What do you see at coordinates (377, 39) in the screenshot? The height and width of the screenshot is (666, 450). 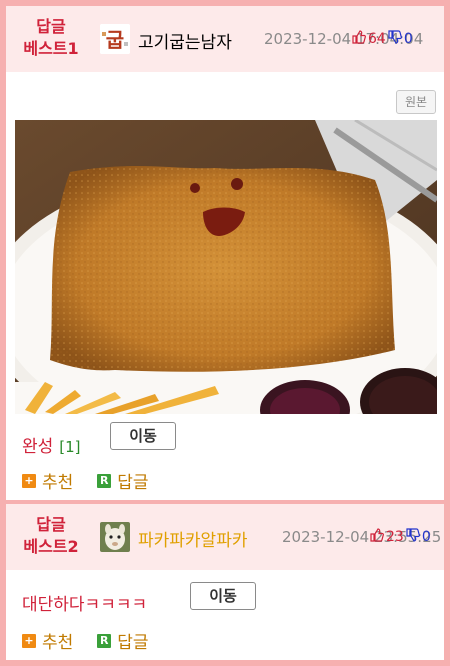 I see `up-count: 64` at bounding box center [377, 39].